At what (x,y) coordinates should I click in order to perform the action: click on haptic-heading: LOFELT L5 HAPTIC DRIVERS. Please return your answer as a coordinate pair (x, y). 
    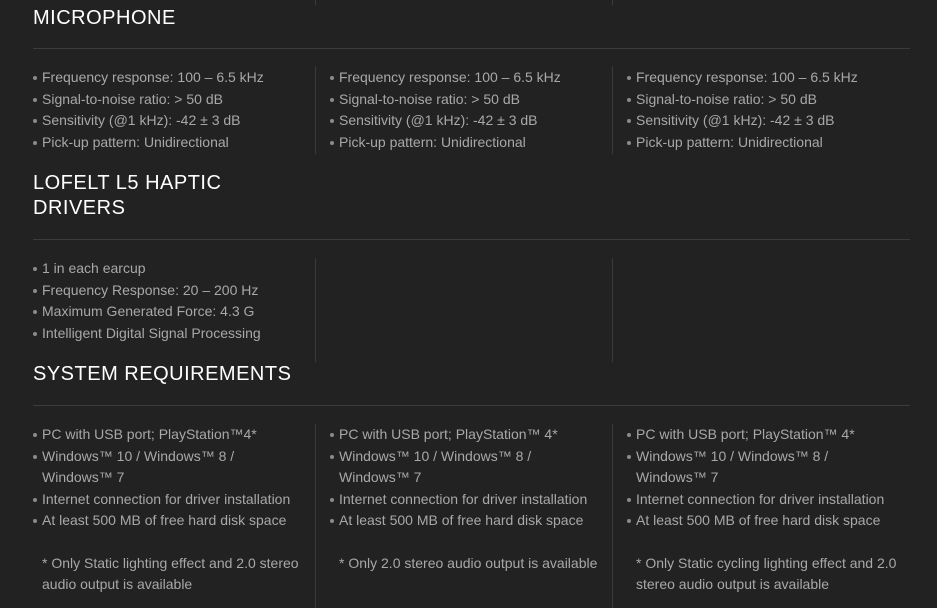
    Looking at the image, I should click on (127, 196).